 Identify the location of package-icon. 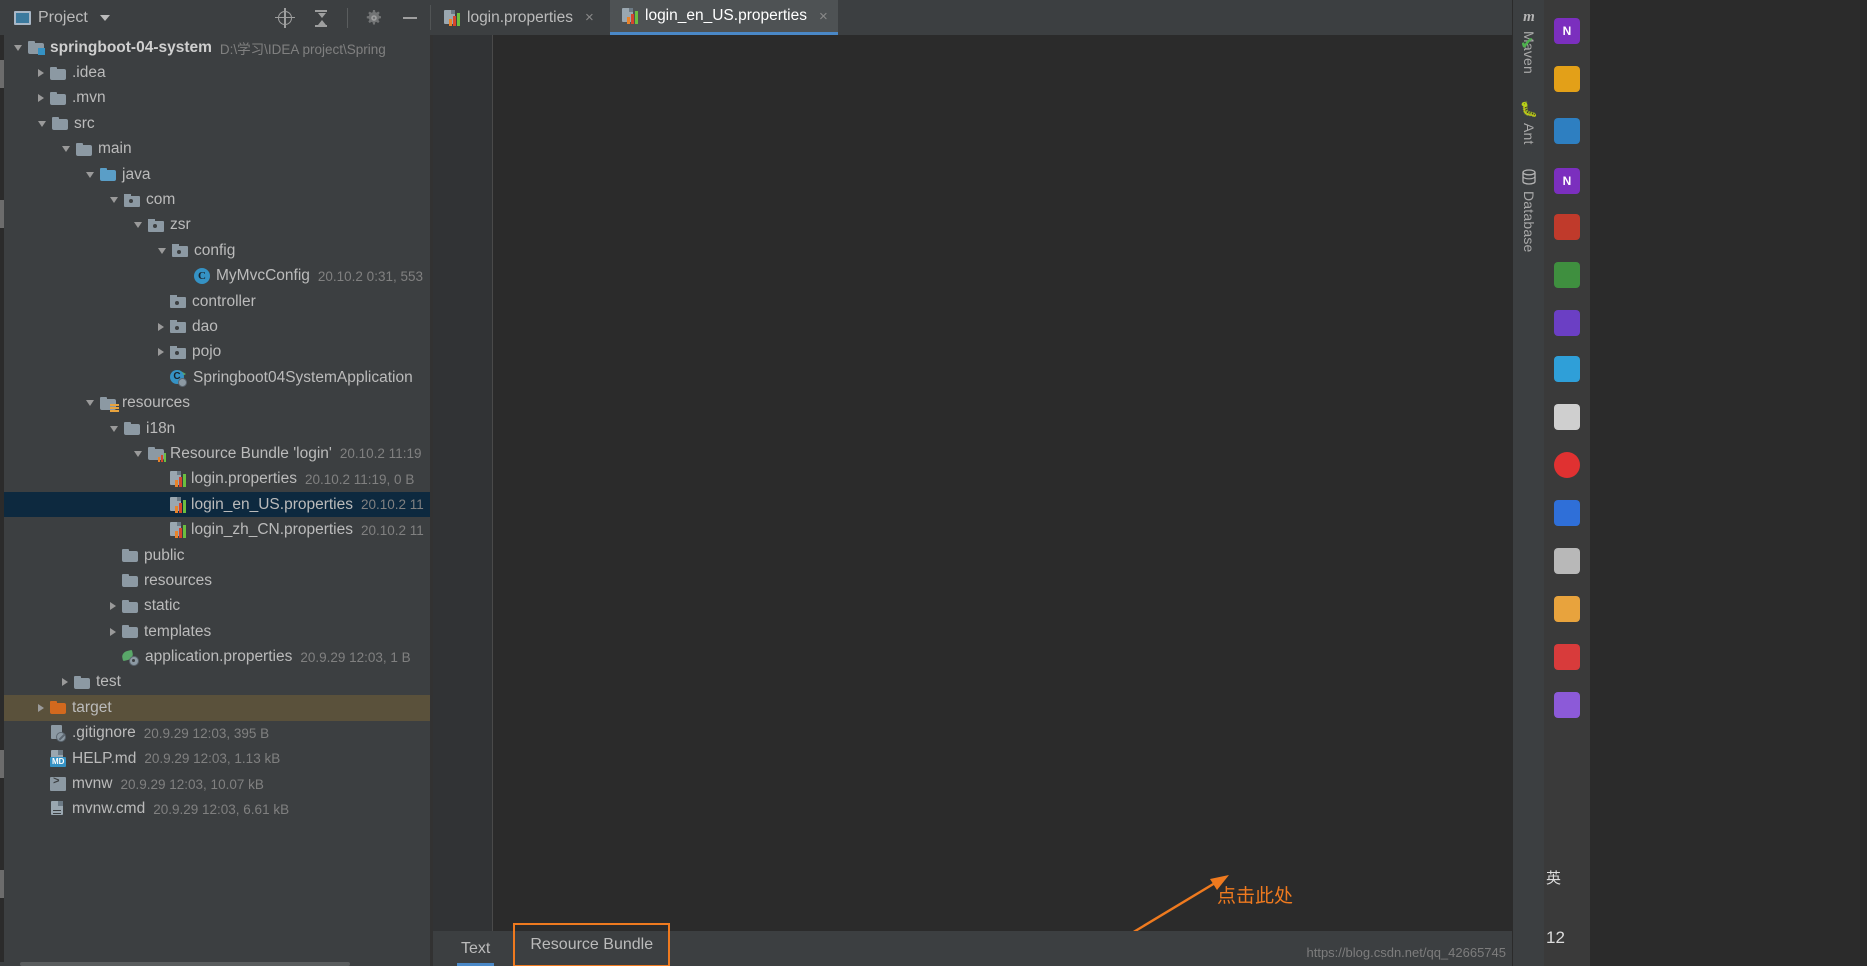
(132, 200).